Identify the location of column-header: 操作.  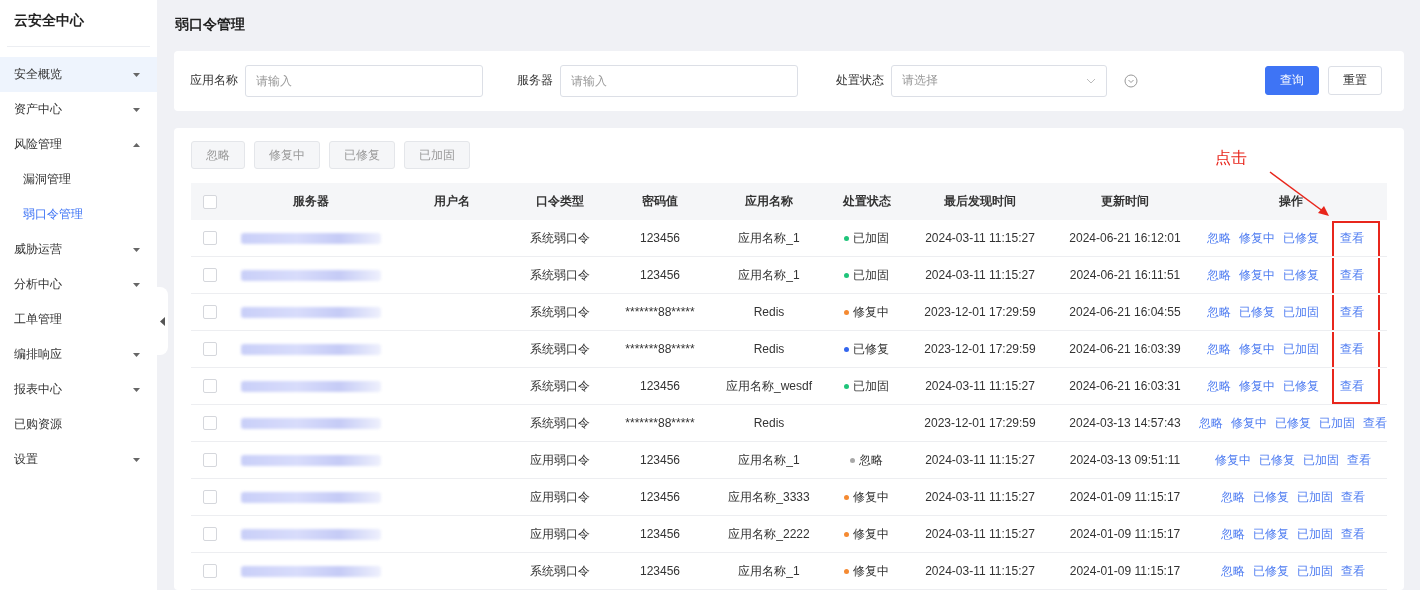
(1291, 201).